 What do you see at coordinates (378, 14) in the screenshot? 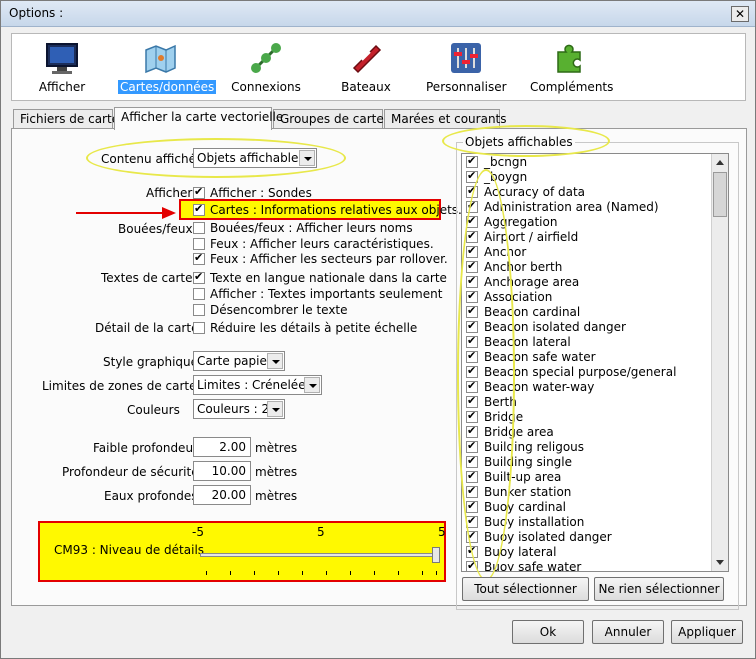
I see `title-bar: Options : ✕` at bounding box center [378, 14].